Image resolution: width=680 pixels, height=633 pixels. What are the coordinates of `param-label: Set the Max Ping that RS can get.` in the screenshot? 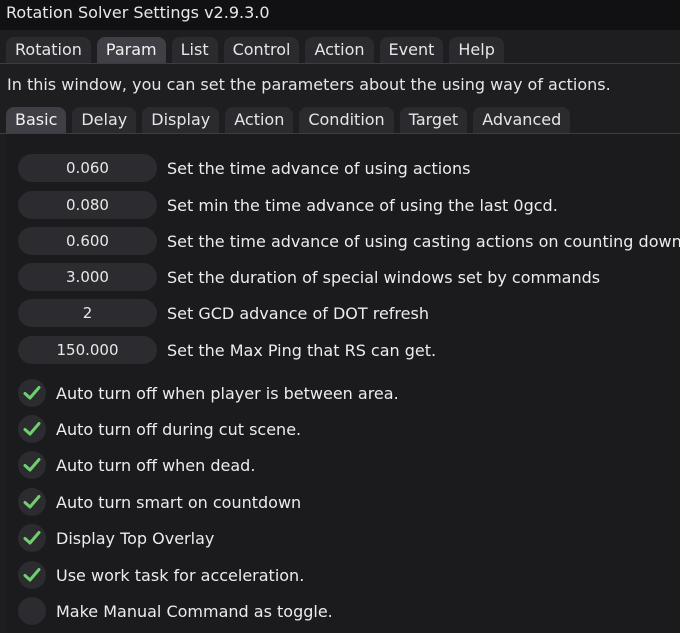 It's located at (302, 350).